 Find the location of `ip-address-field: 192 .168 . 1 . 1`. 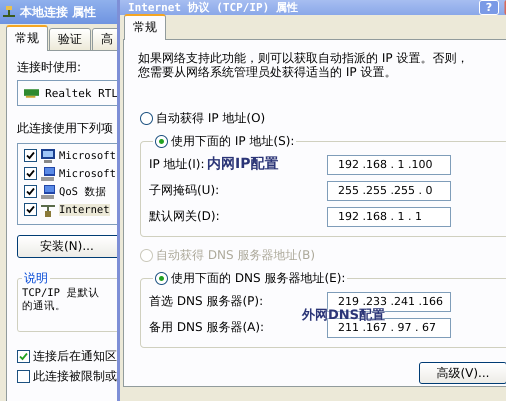

ip-address-field: 192 .168 . 1 . 1 is located at coordinates (389, 216).